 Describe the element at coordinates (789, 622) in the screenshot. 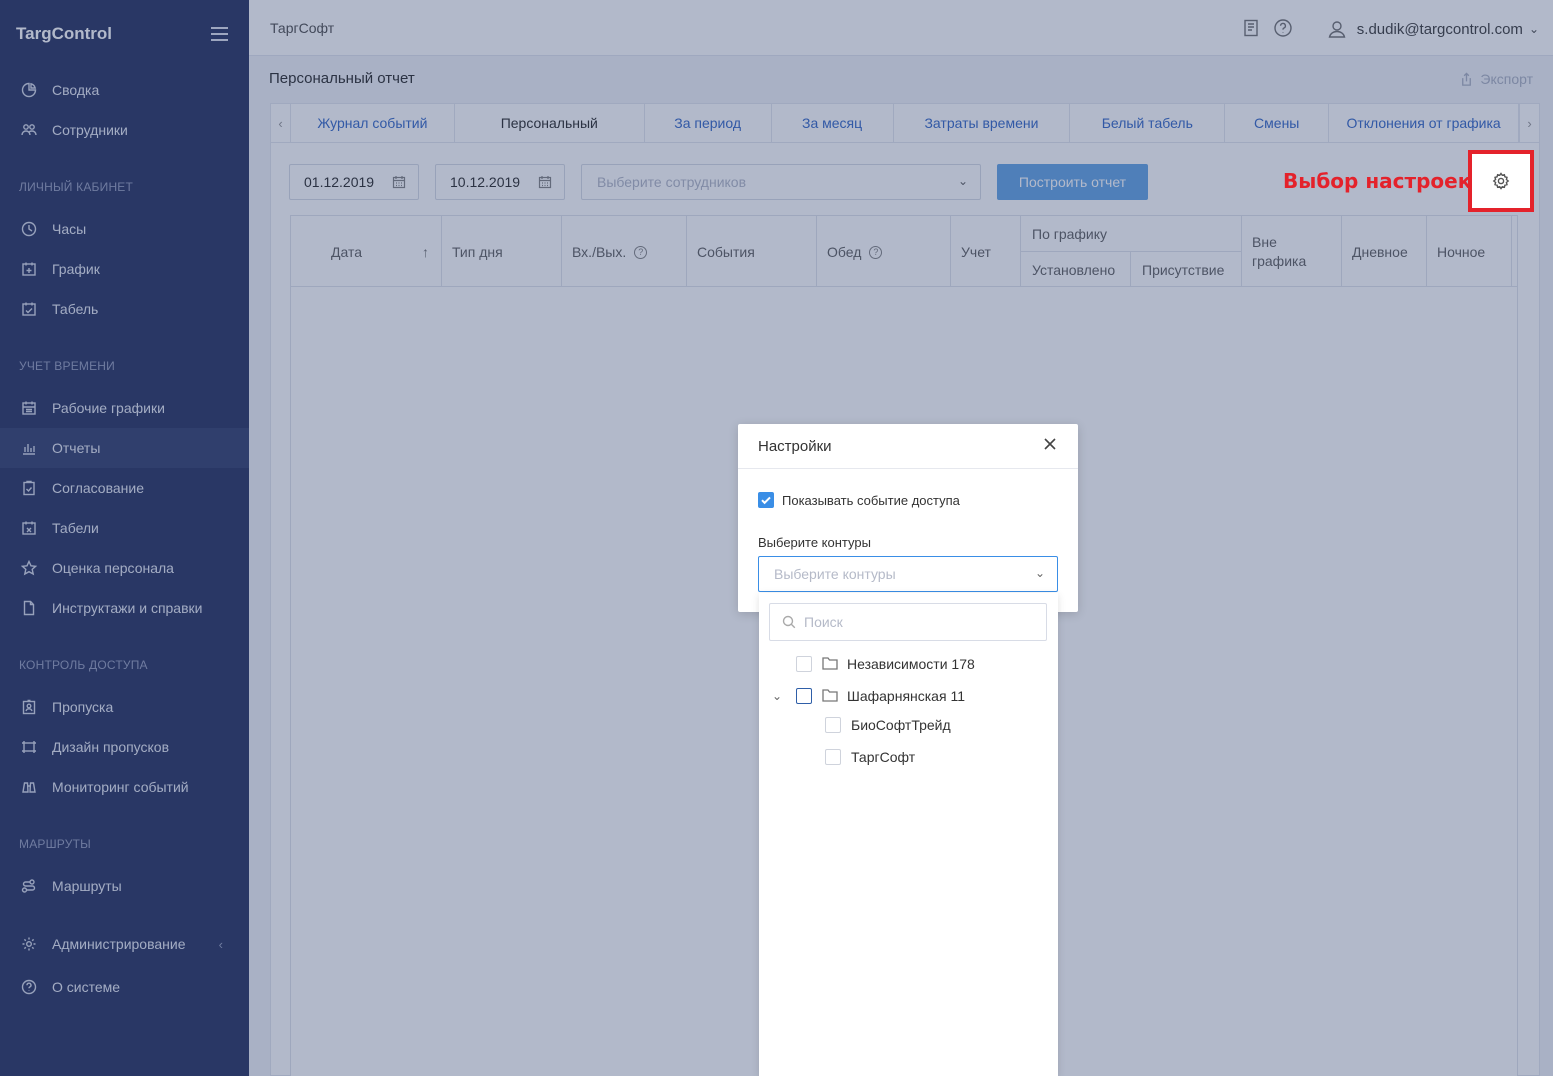

I see `search-icon` at that location.